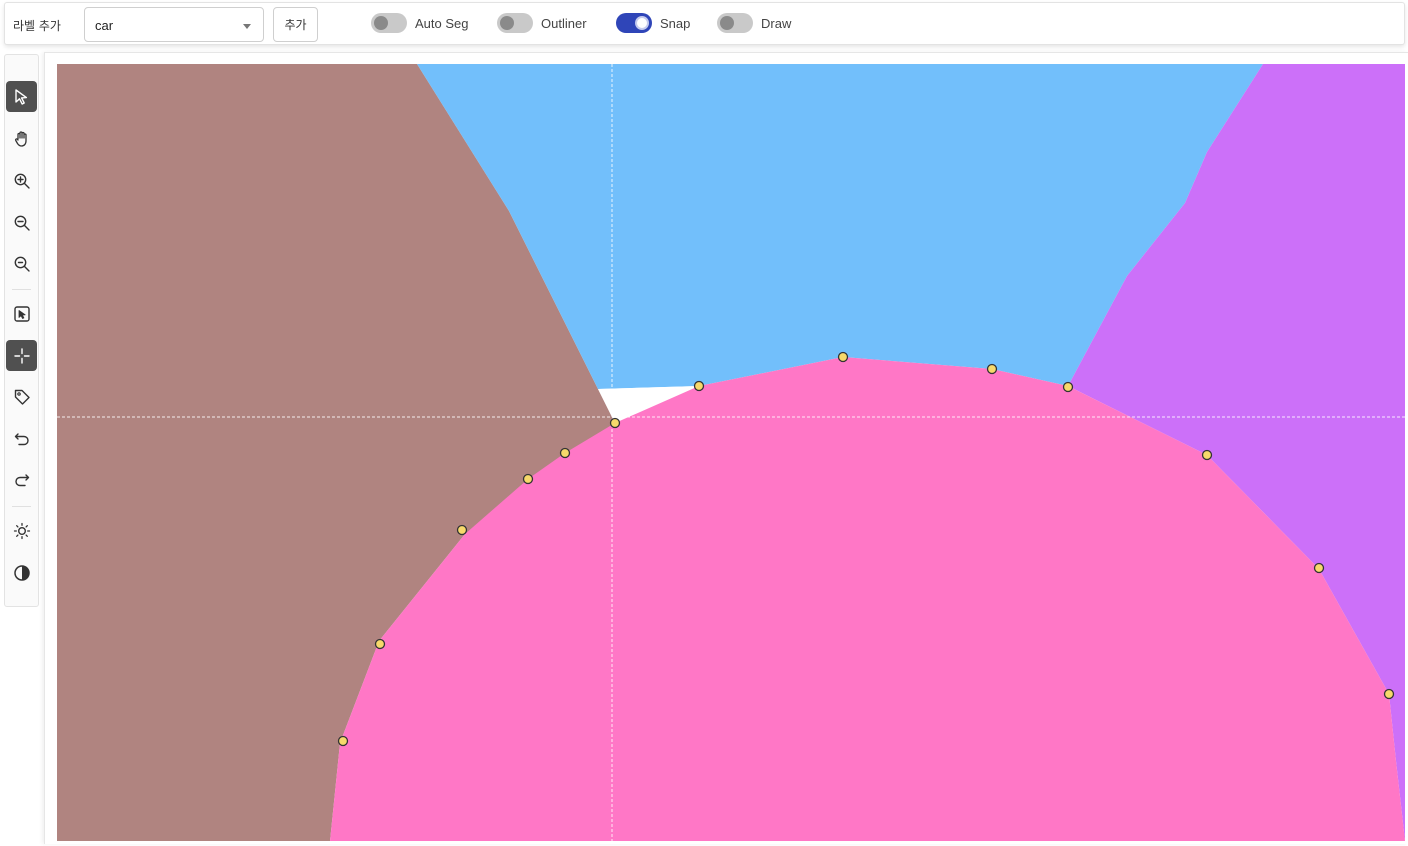 The height and width of the screenshot is (846, 1408). I want to click on brightness-icon, so click(21, 530).